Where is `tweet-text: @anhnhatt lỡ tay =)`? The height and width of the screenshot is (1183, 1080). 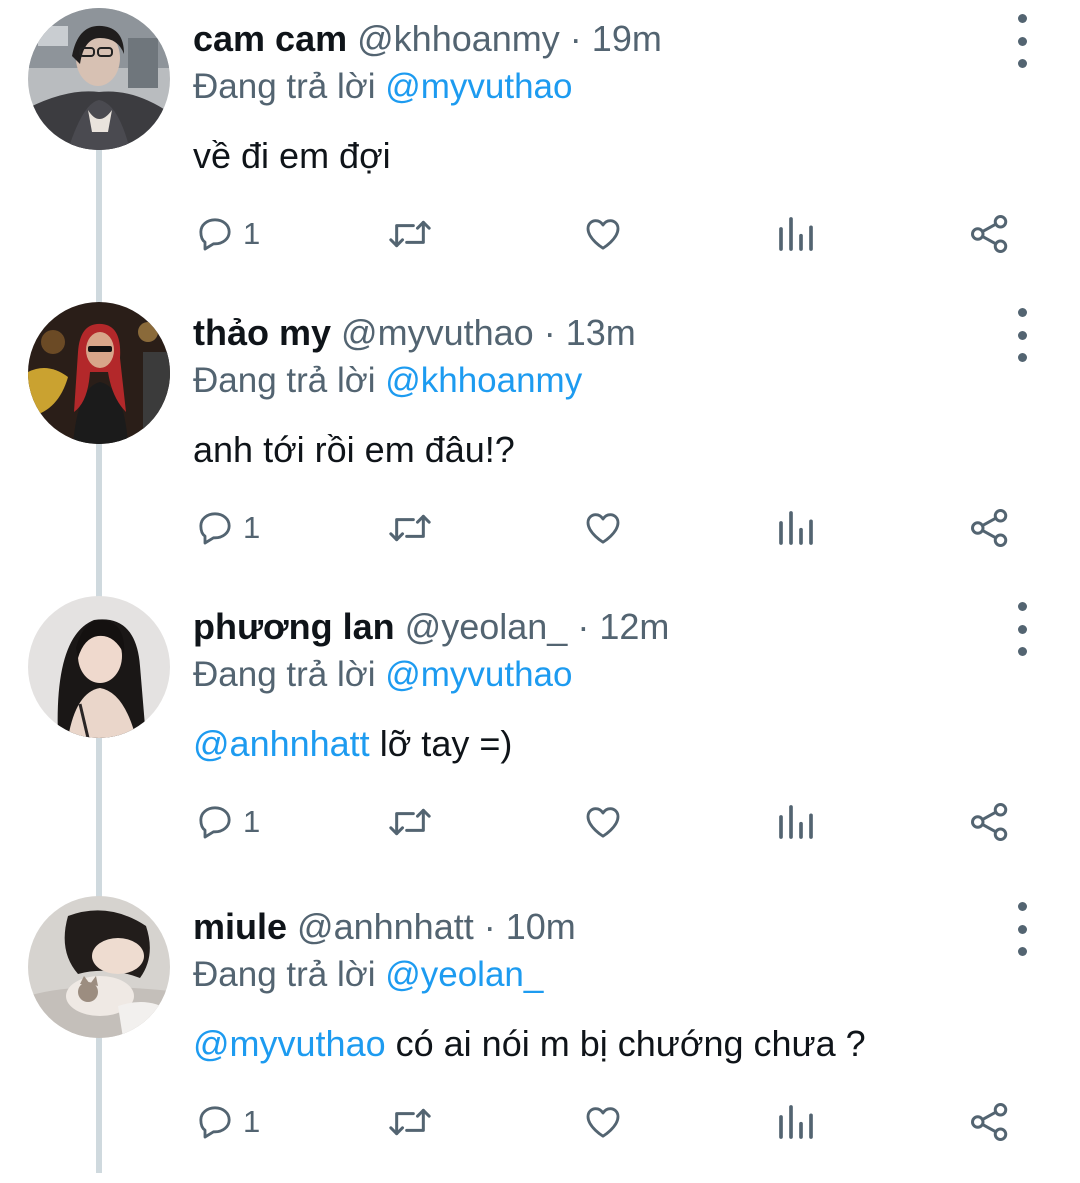 tweet-text: @anhnhatt lỡ tay =) is located at coordinates (352, 744).